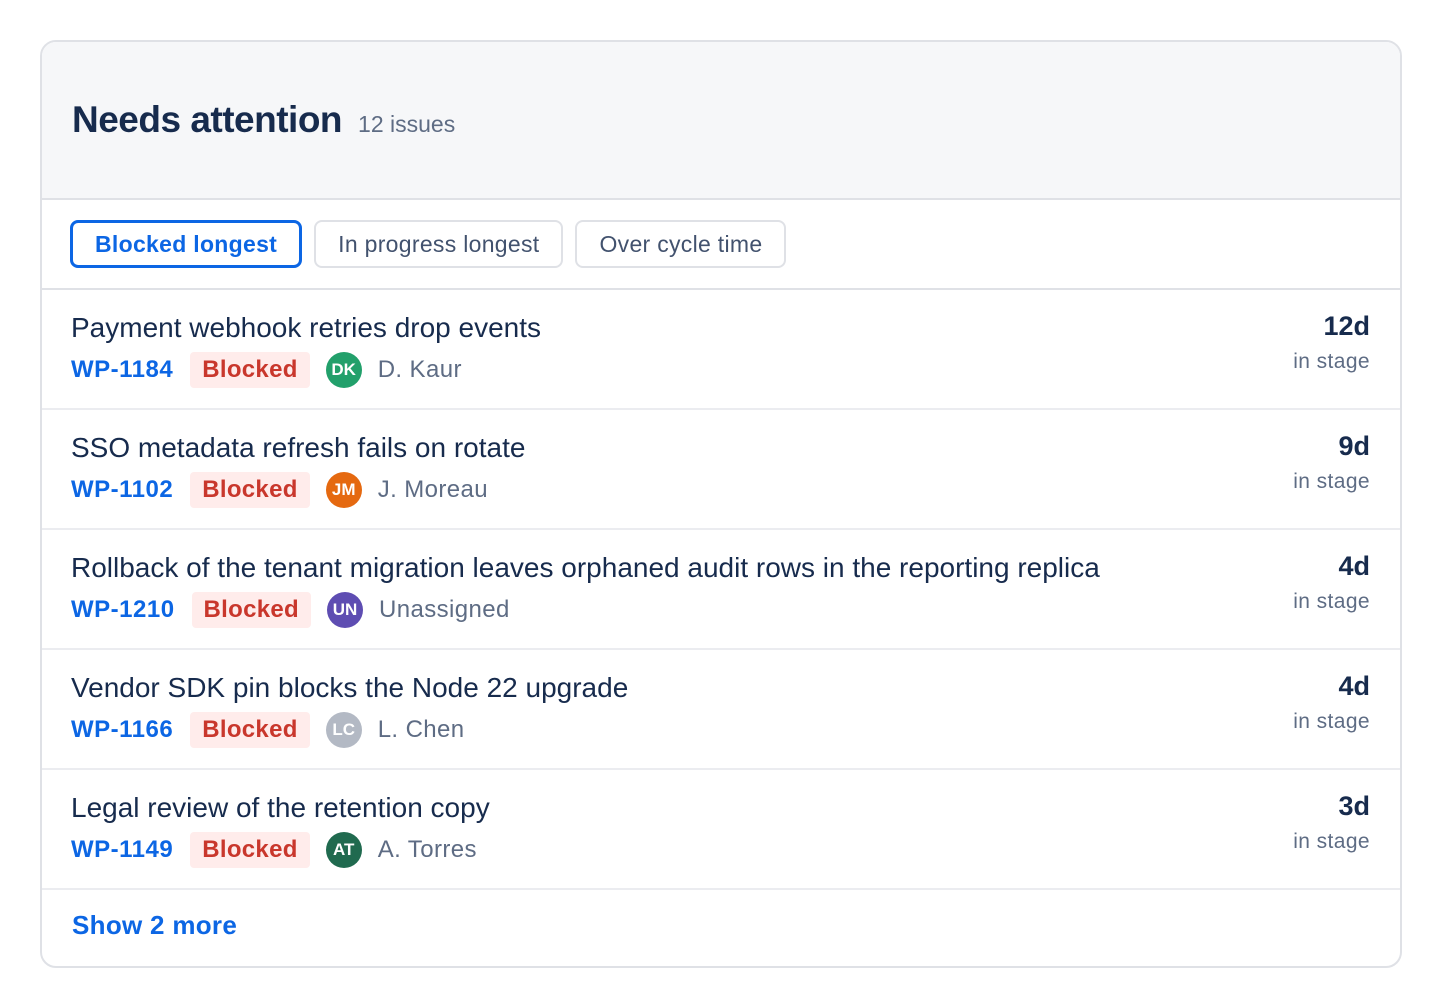 The height and width of the screenshot is (1006, 1440). What do you see at coordinates (1331, 462) in the screenshot?
I see `time-in-stage: 9d in stage` at bounding box center [1331, 462].